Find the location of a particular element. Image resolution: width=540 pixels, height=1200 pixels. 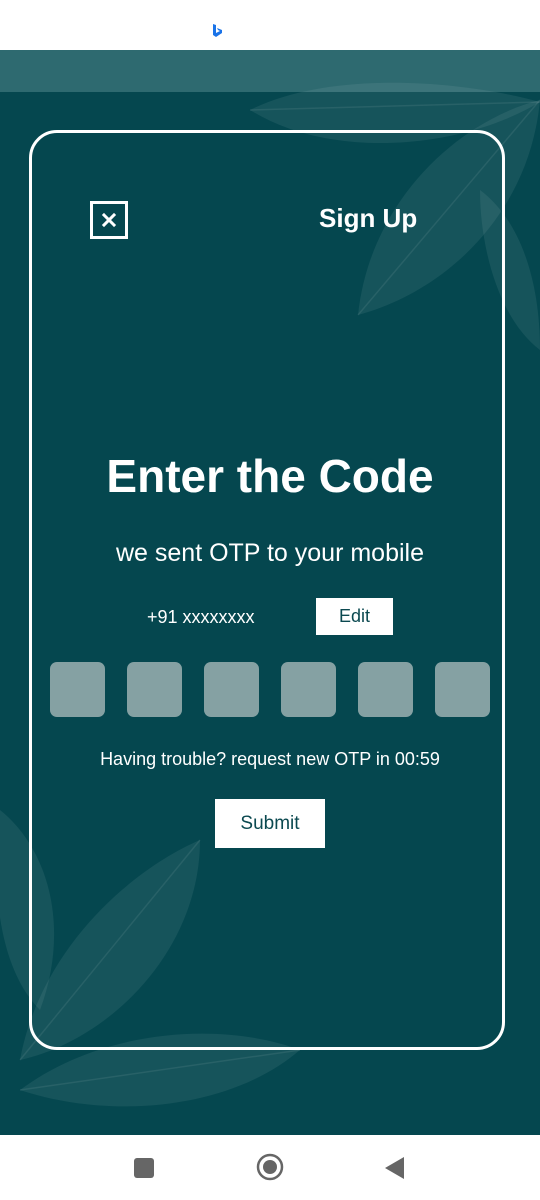

bing-icon is located at coordinates (217, 30).